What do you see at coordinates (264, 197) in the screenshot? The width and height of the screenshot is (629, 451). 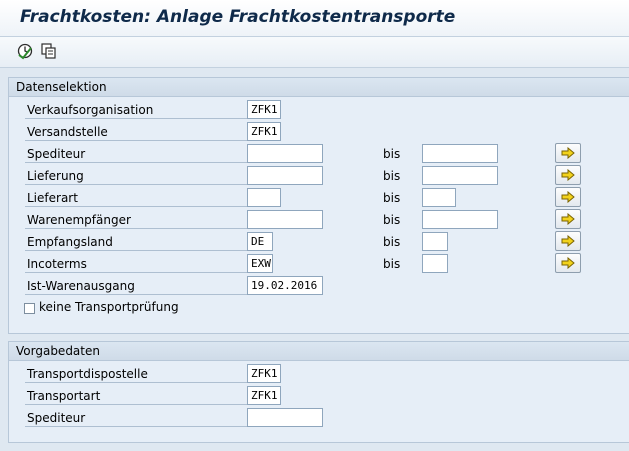 I see `lieferart-from-input` at bounding box center [264, 197].